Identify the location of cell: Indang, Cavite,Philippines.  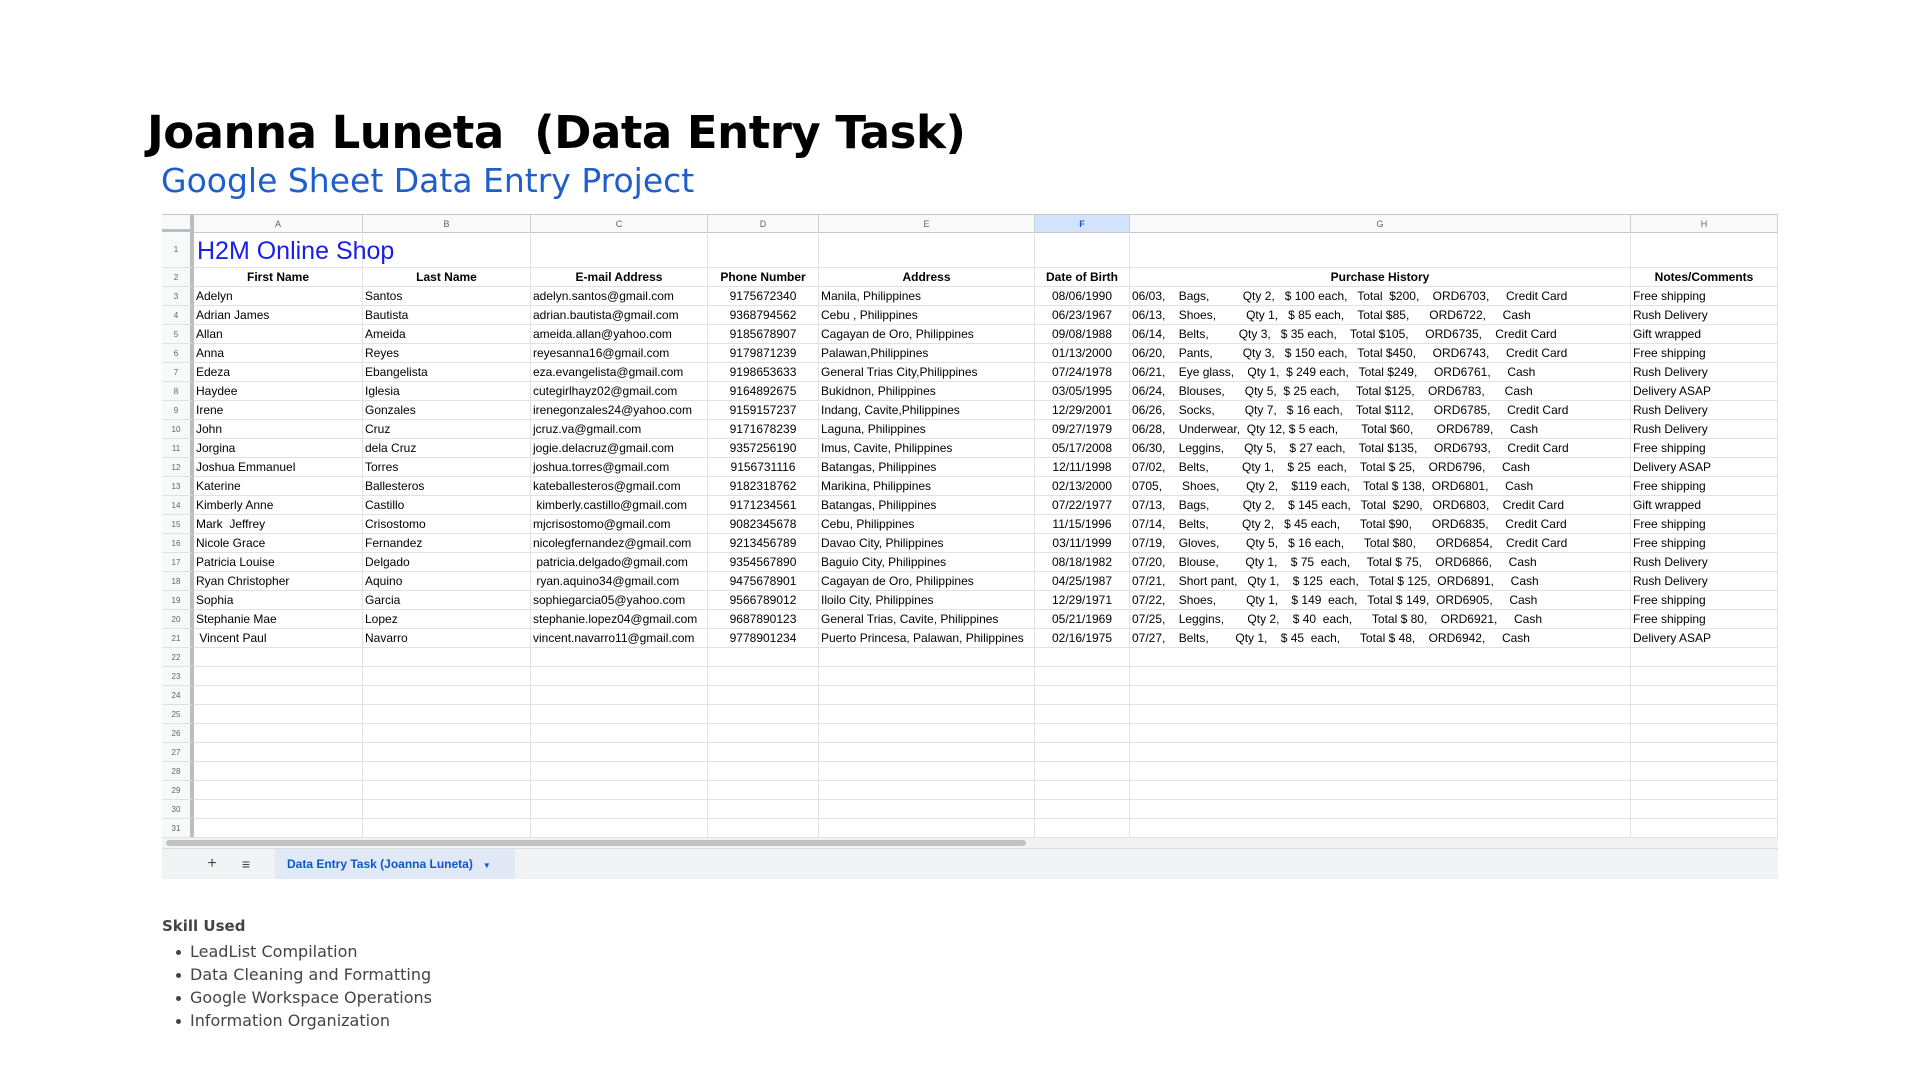
(927, 410).